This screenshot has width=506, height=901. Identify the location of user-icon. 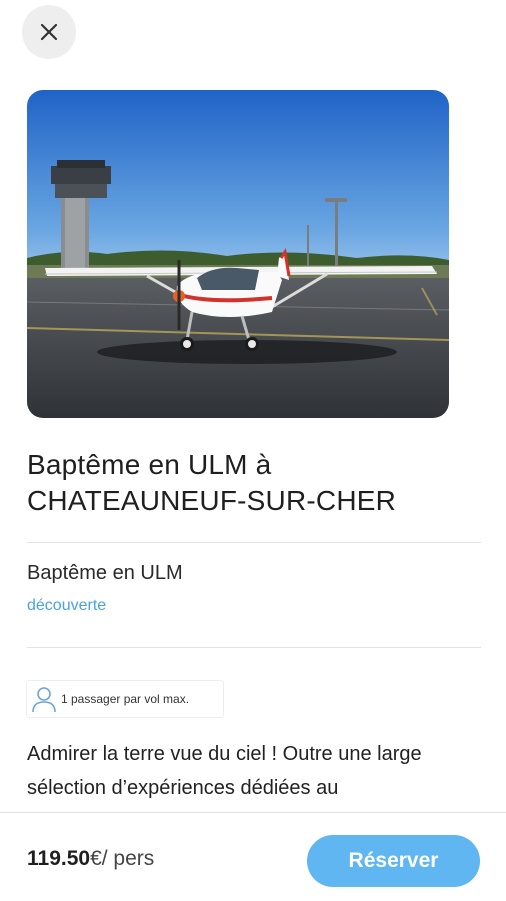
(44, 700).